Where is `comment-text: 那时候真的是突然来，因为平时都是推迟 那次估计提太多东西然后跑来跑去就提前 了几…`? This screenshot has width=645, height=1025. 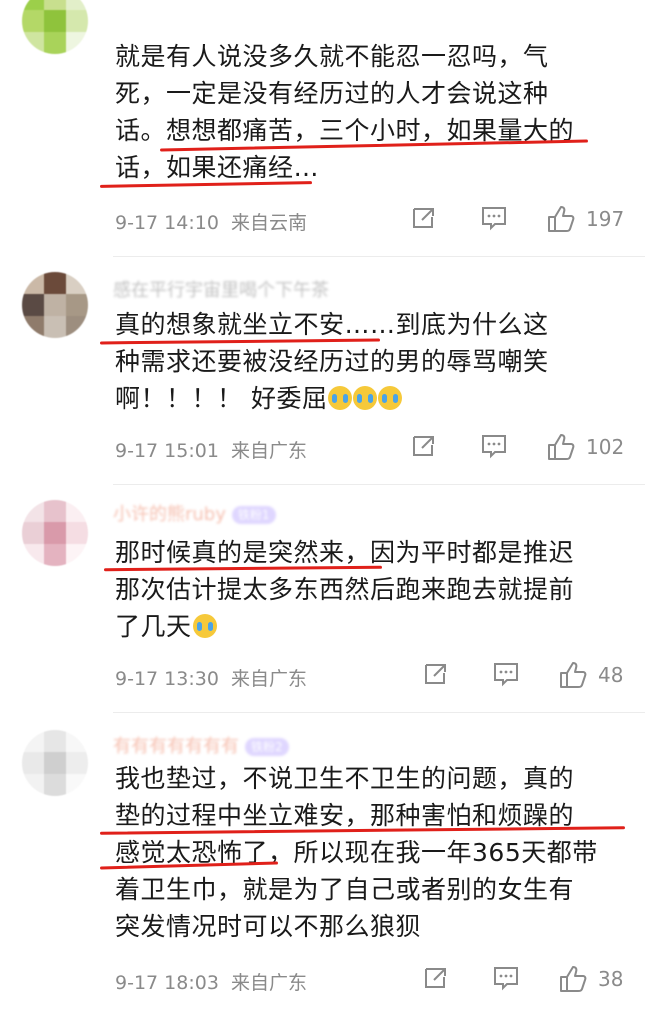 comment-text: 那时候真的是突然来，因为平时都是推迟 那次估计提太多东西然后跑来跑去就提前 了几… is located at coordinates (360, 589).